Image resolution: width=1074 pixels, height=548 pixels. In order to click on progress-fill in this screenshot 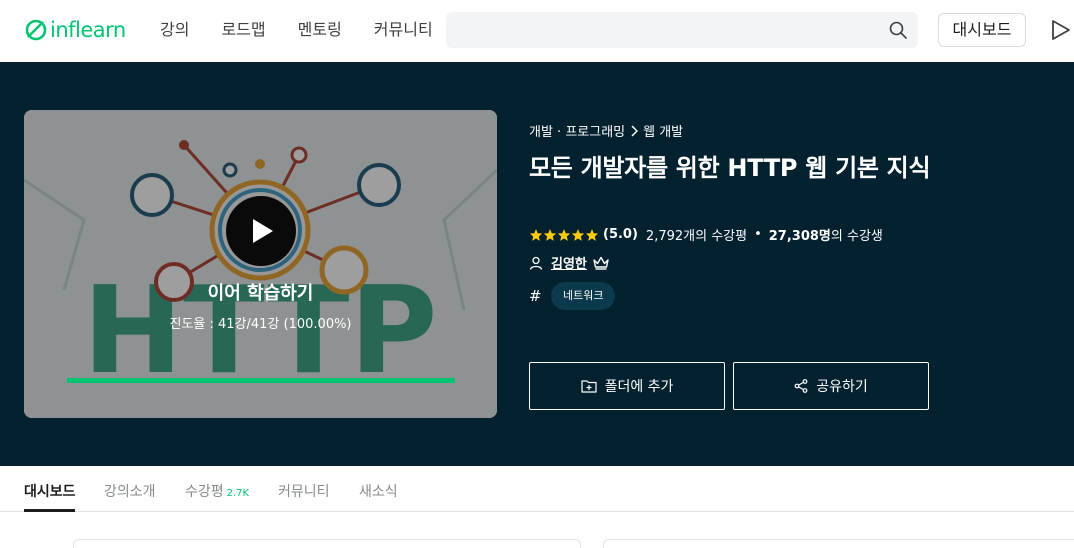, I will do `click(261, 380)`.